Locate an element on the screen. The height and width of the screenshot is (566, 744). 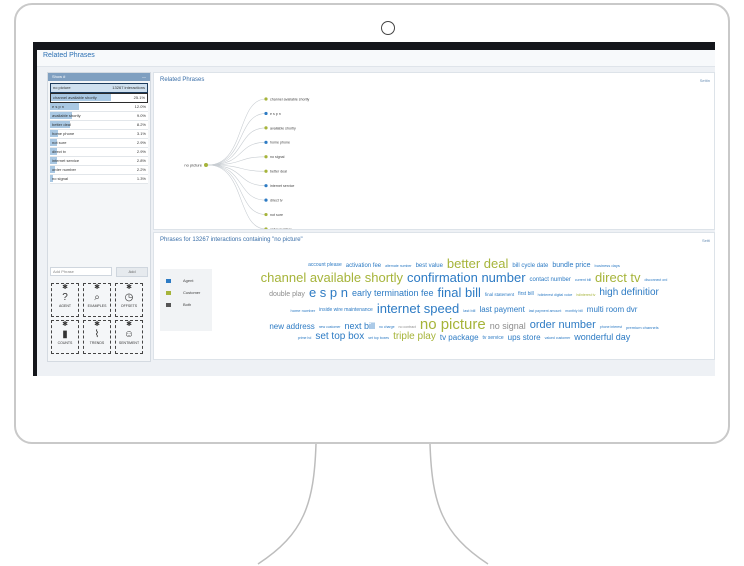
agent-icon: ? is located at coordinates (65, 297).